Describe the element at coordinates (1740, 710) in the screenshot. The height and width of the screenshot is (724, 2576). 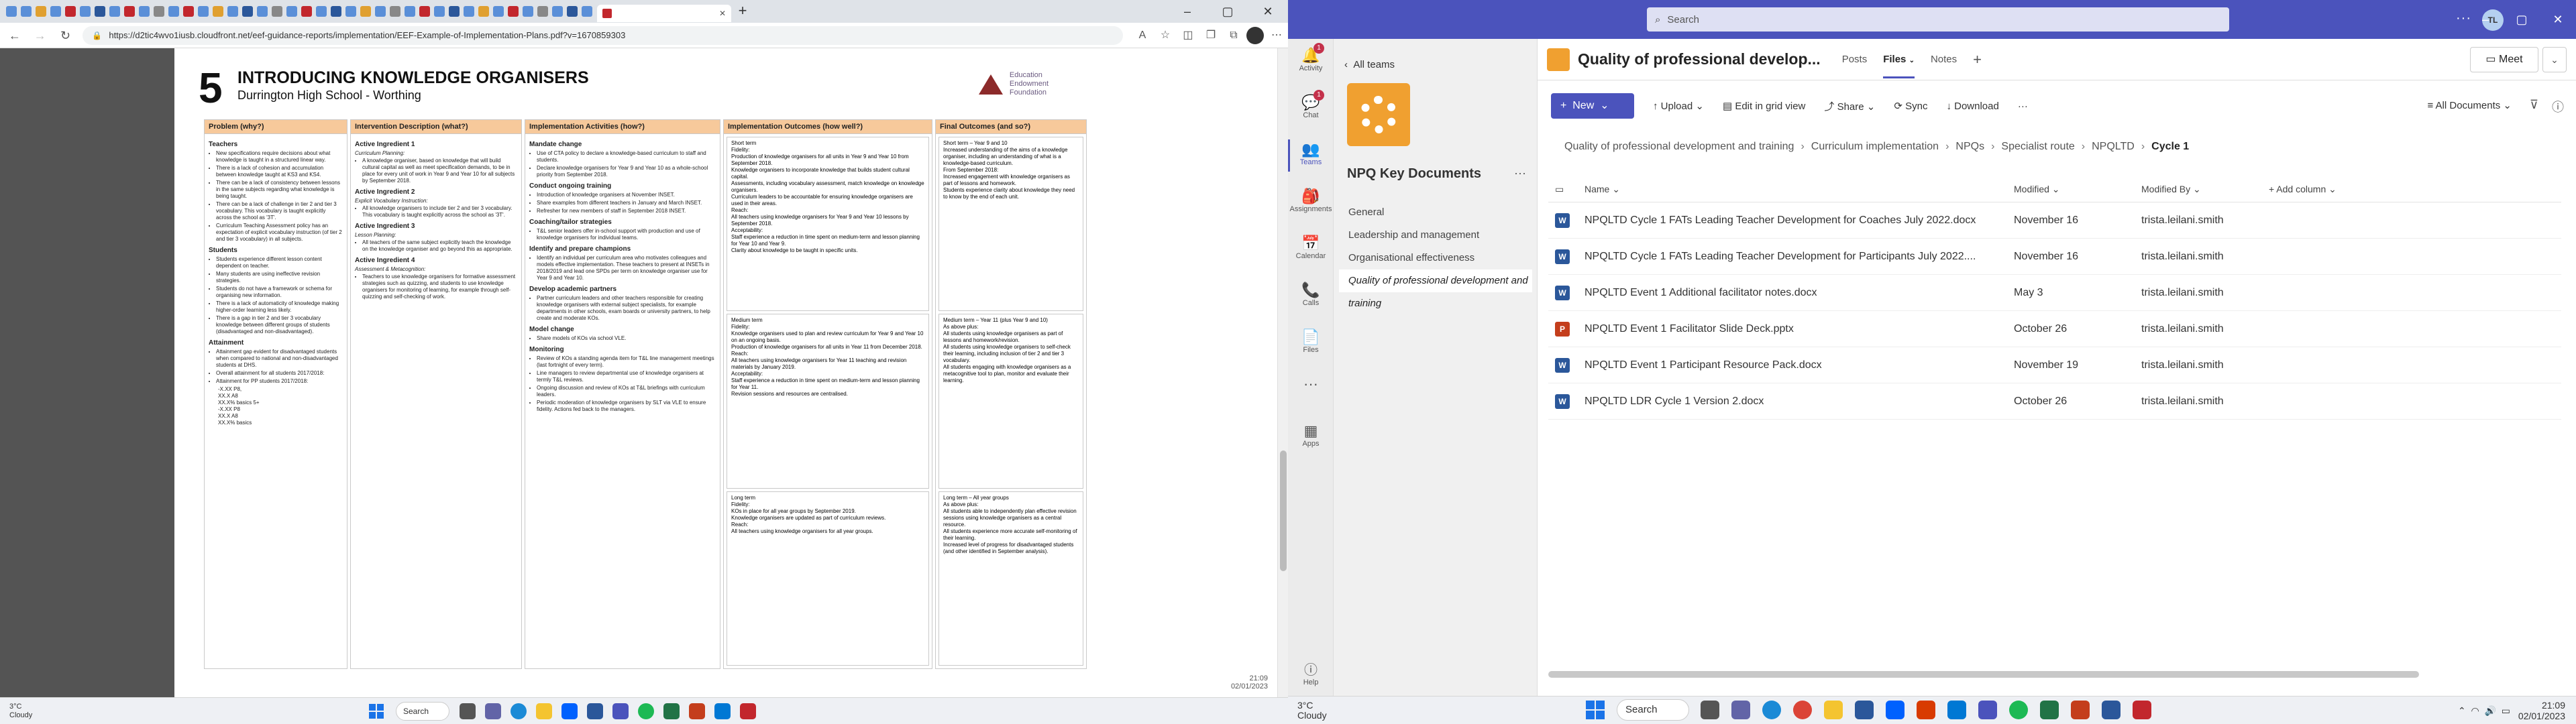
I see `chat-app-icon` at that location.